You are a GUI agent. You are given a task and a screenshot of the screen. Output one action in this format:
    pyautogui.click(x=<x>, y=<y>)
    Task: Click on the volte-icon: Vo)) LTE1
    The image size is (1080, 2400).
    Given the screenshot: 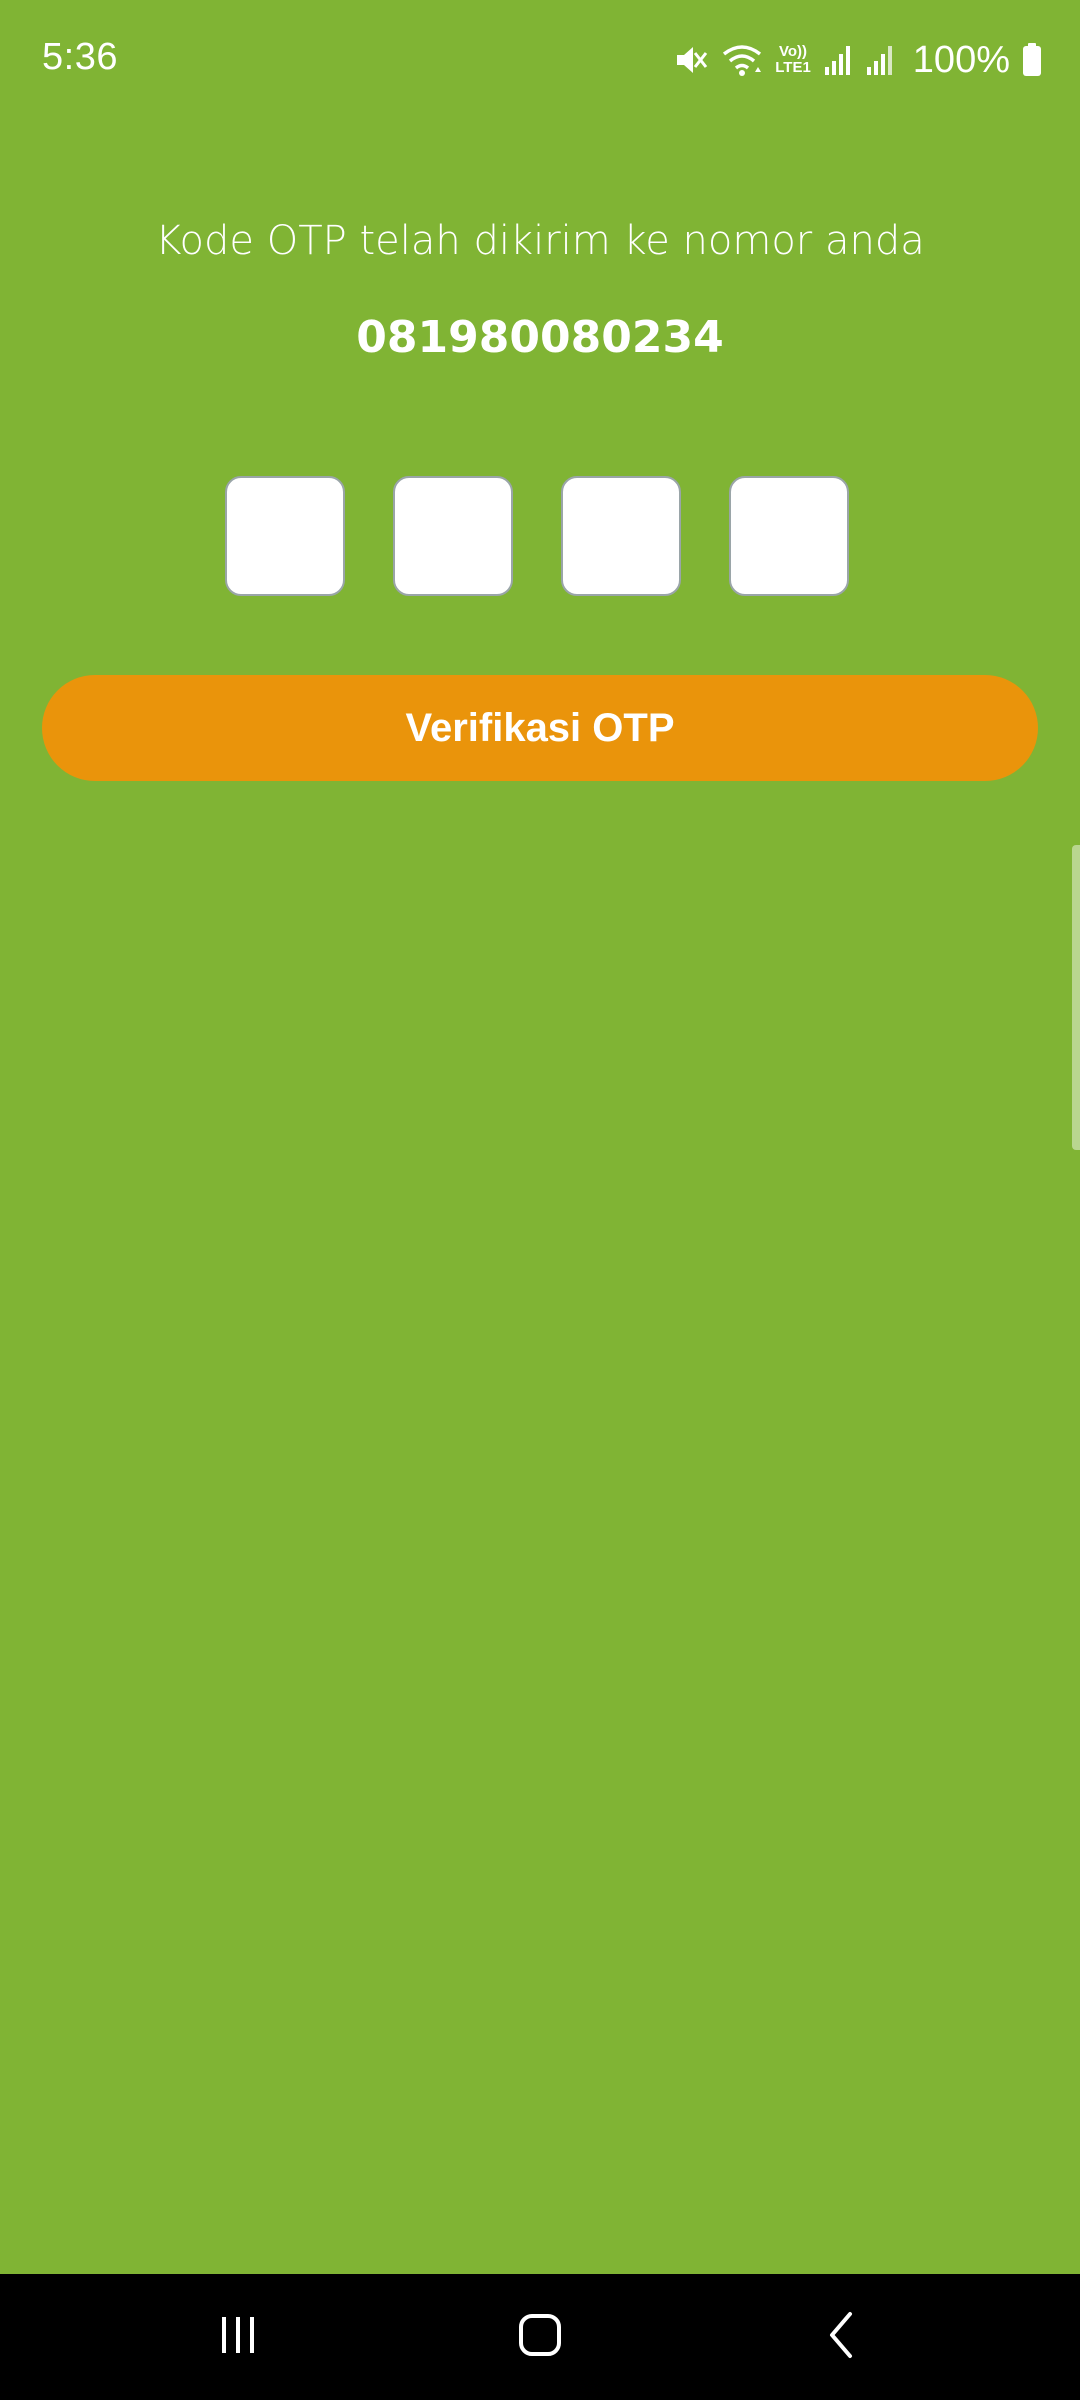 What is the action you would take?
    pyautogui.click(x=793, y=60)
    